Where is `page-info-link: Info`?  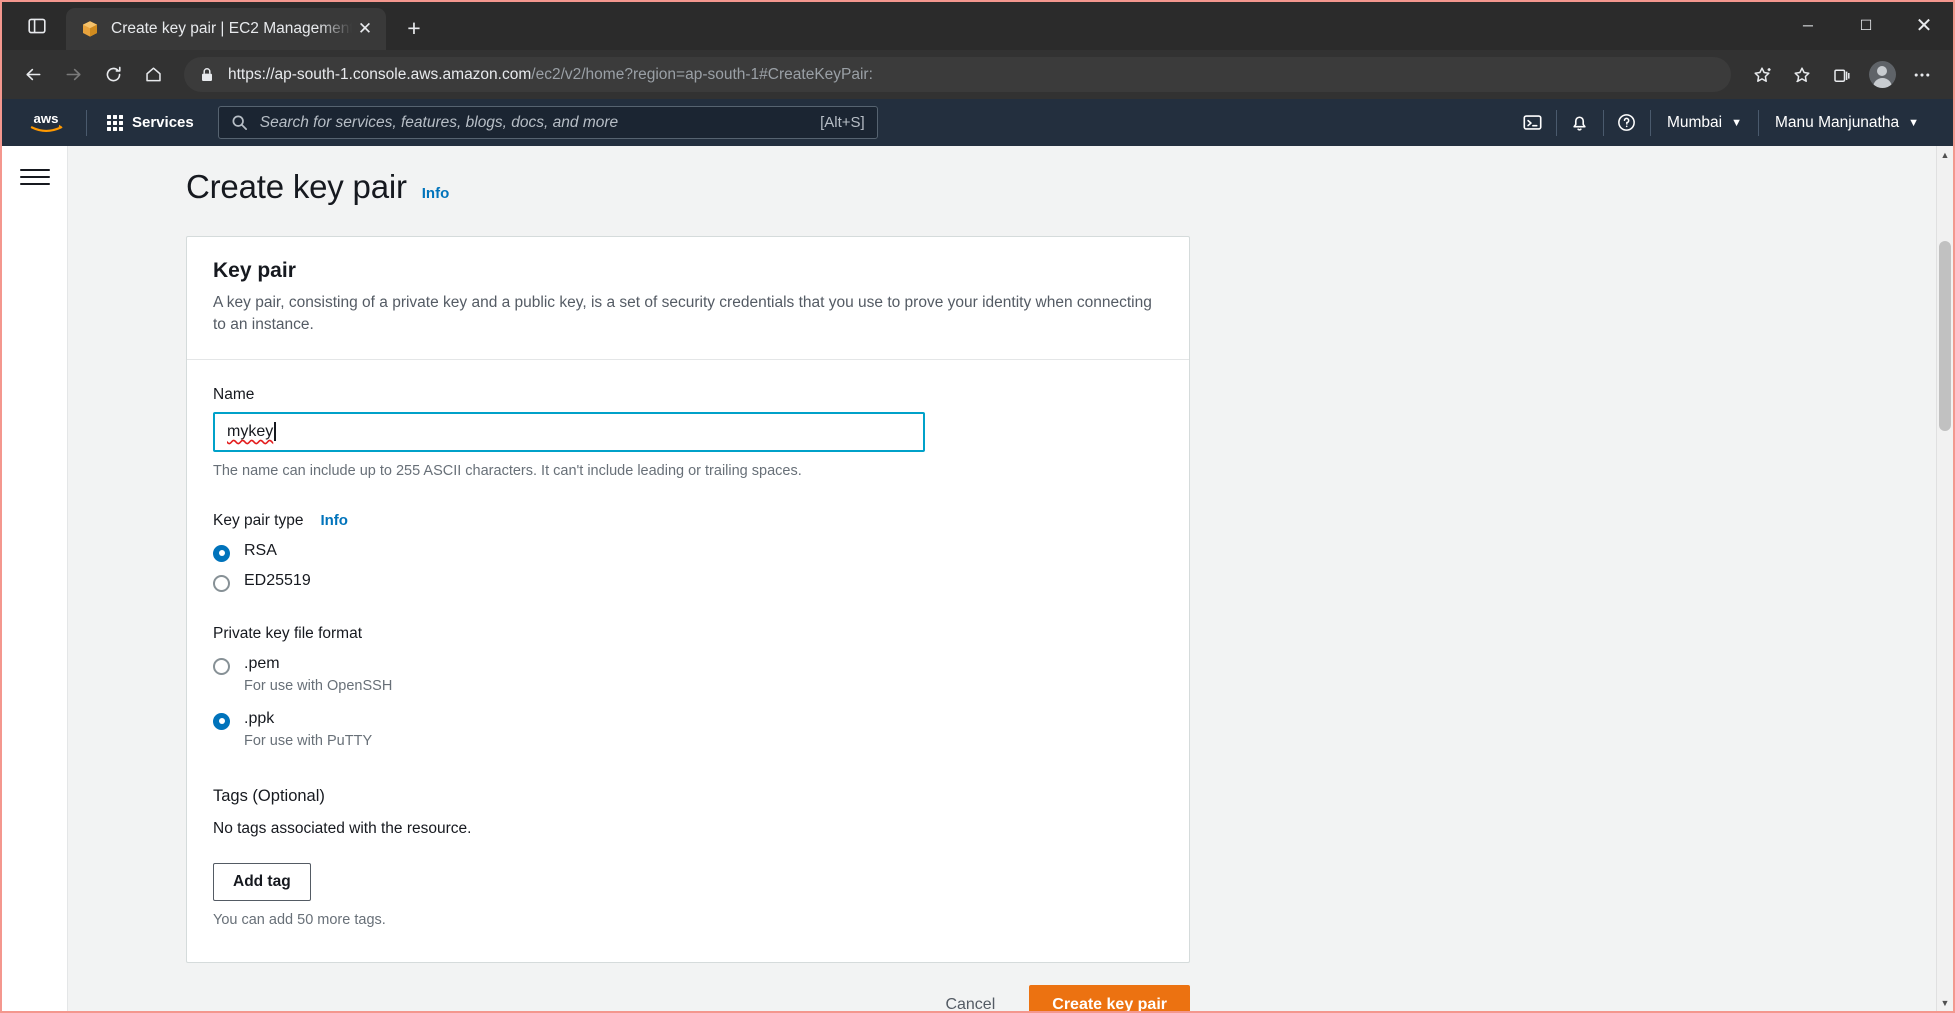 page-info-link: Info is located at coordinates (436, 193).